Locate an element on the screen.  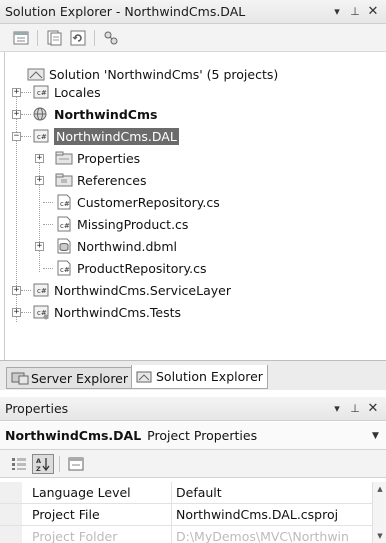
tree-node-folder: Properties is located at coordinates (97, 158).